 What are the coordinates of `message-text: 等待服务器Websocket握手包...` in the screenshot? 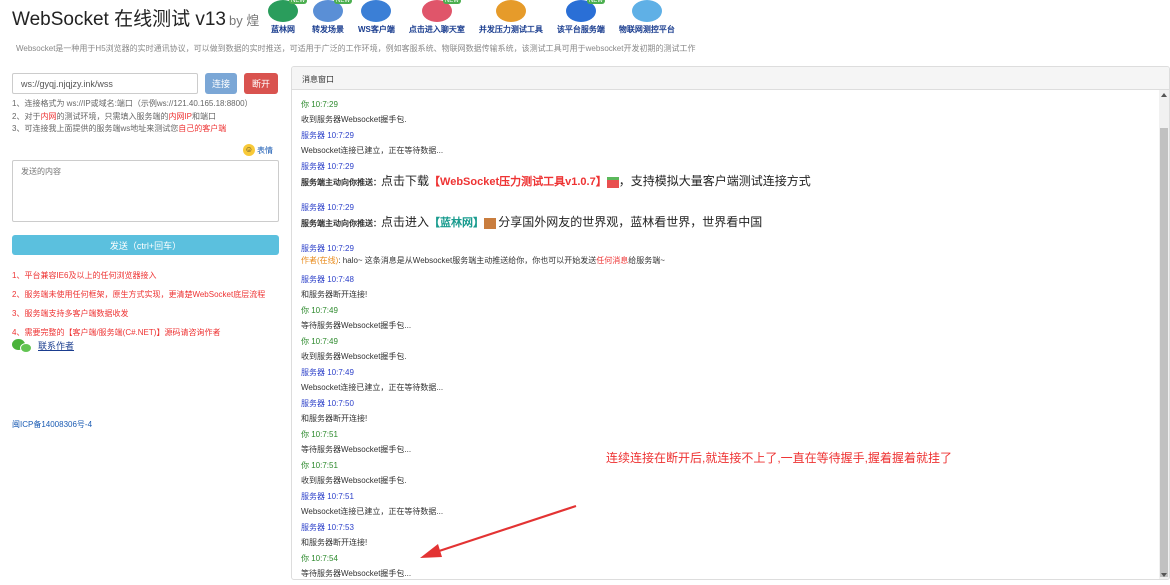 It's located at (356, 325).